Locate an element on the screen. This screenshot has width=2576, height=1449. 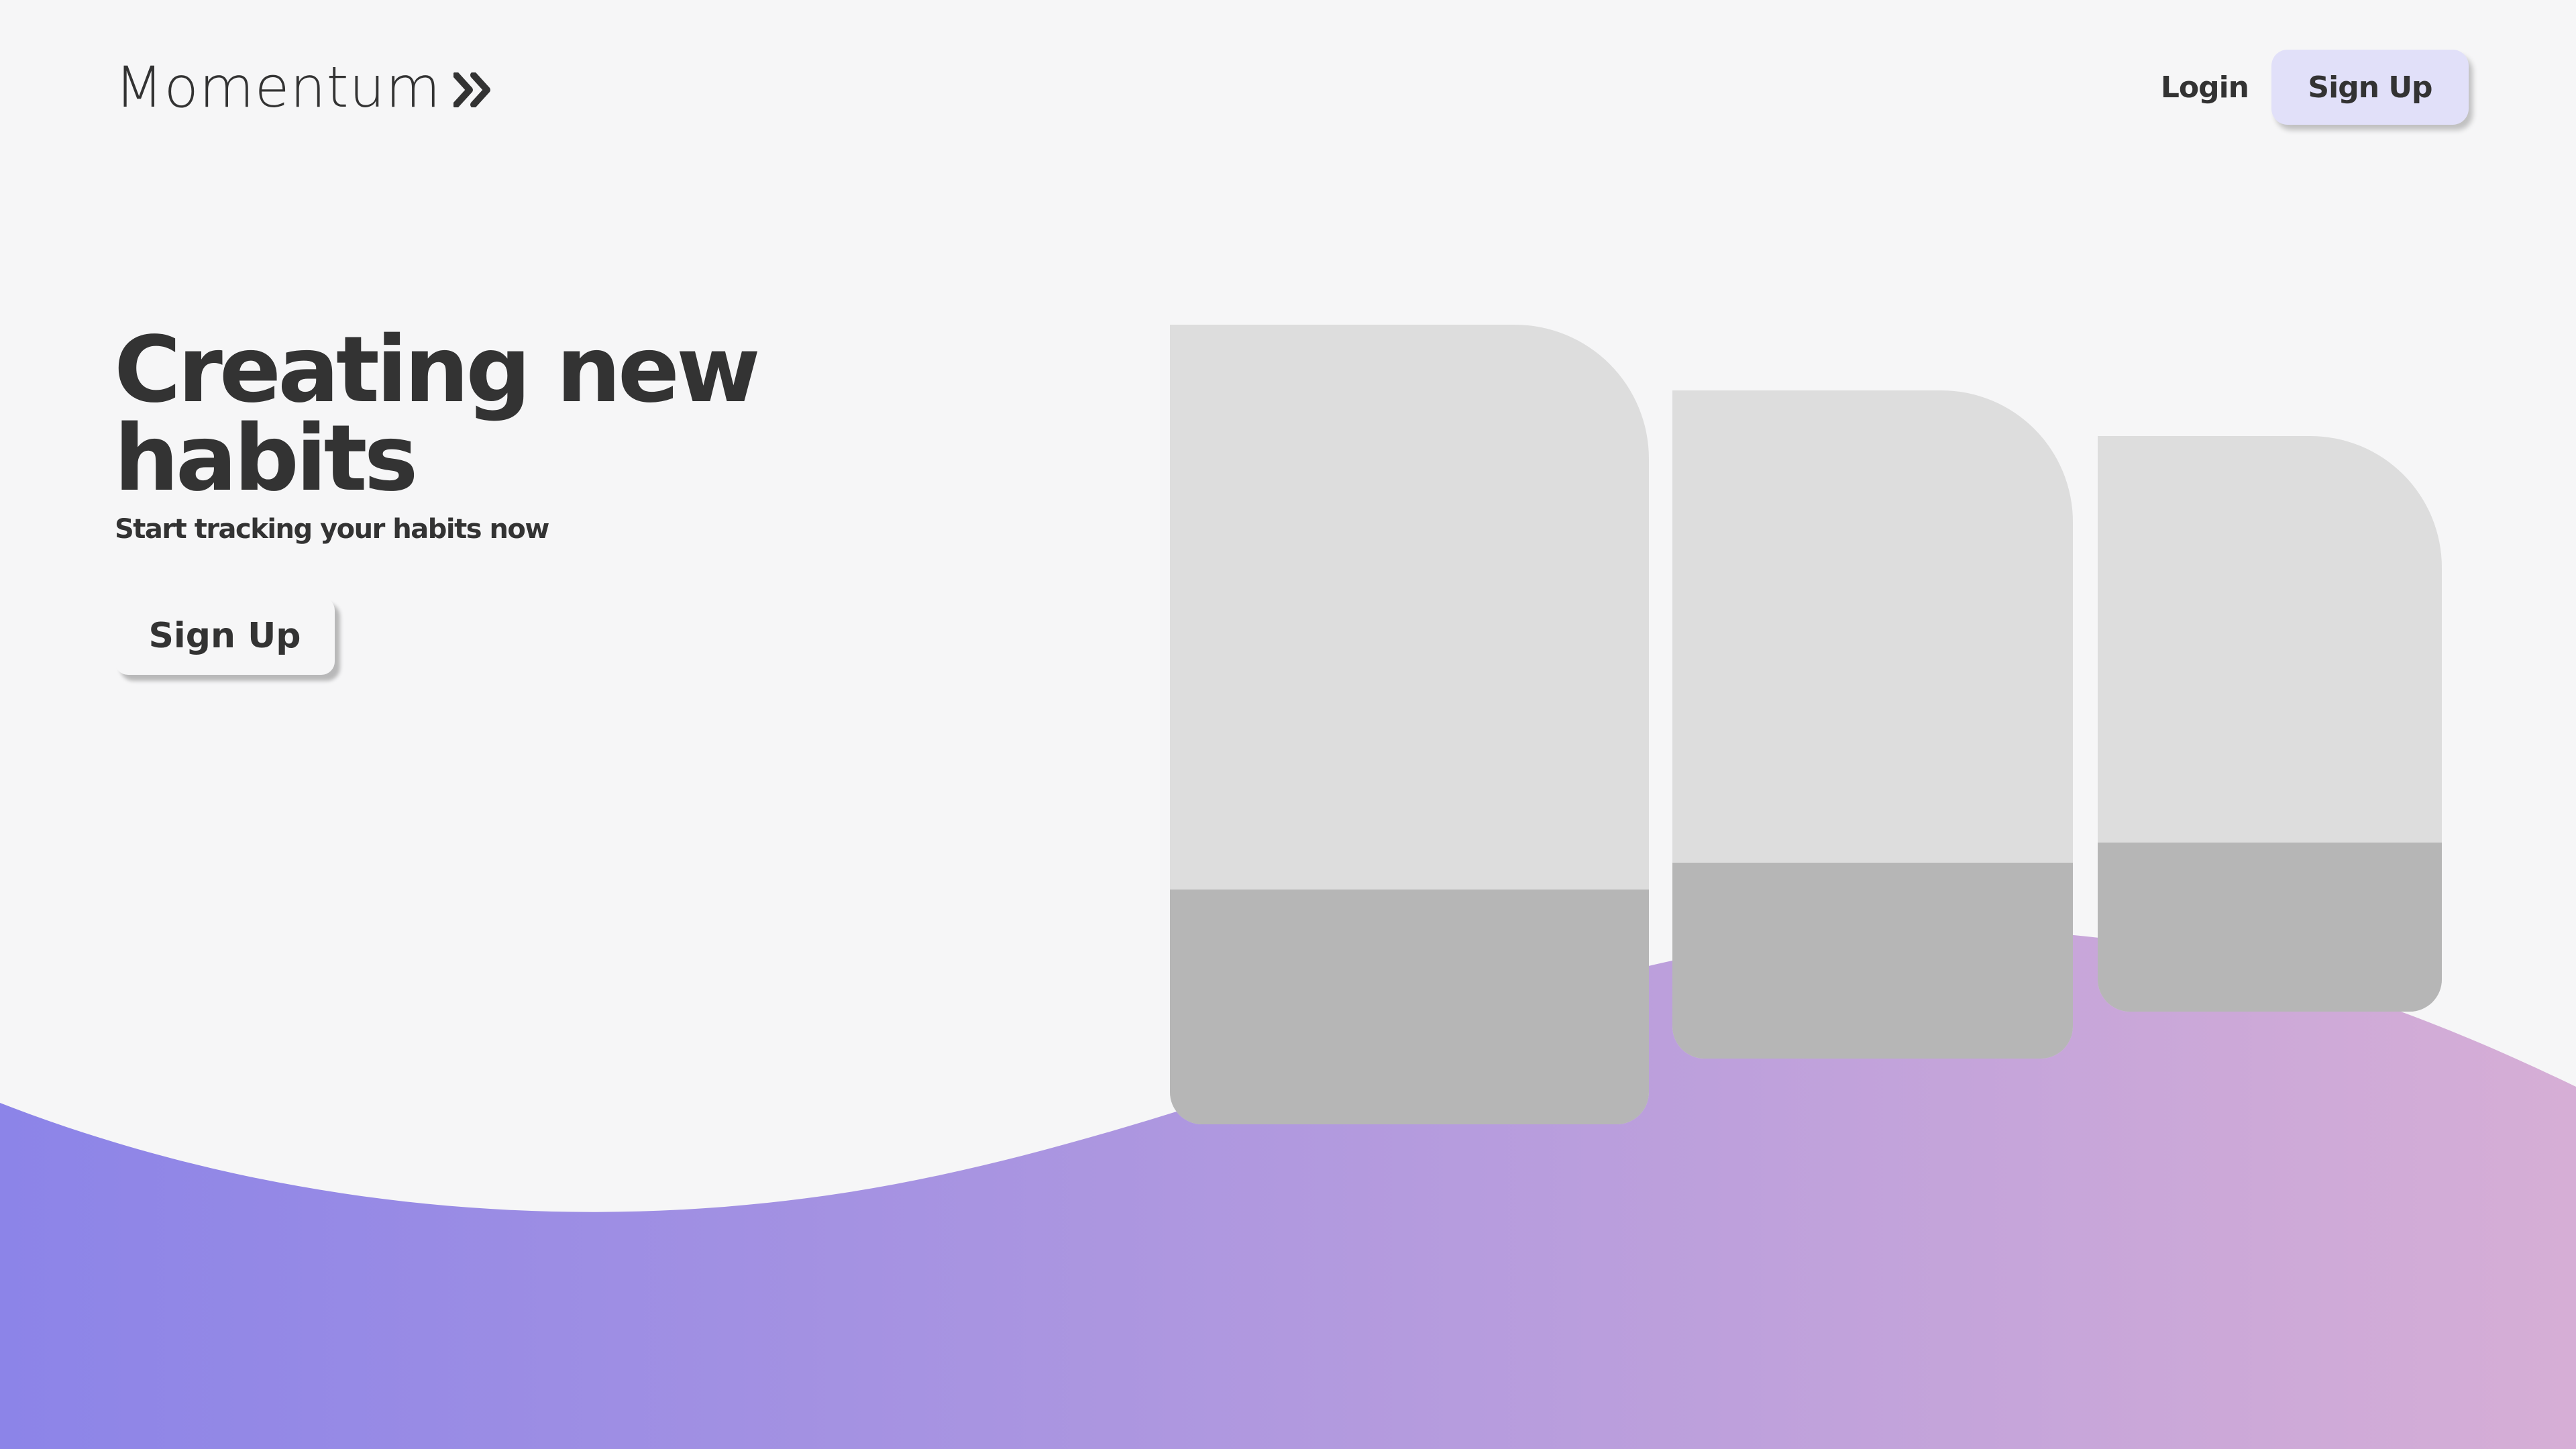
top-nav: Login Sign Up is located at coordinates (2315, 87).